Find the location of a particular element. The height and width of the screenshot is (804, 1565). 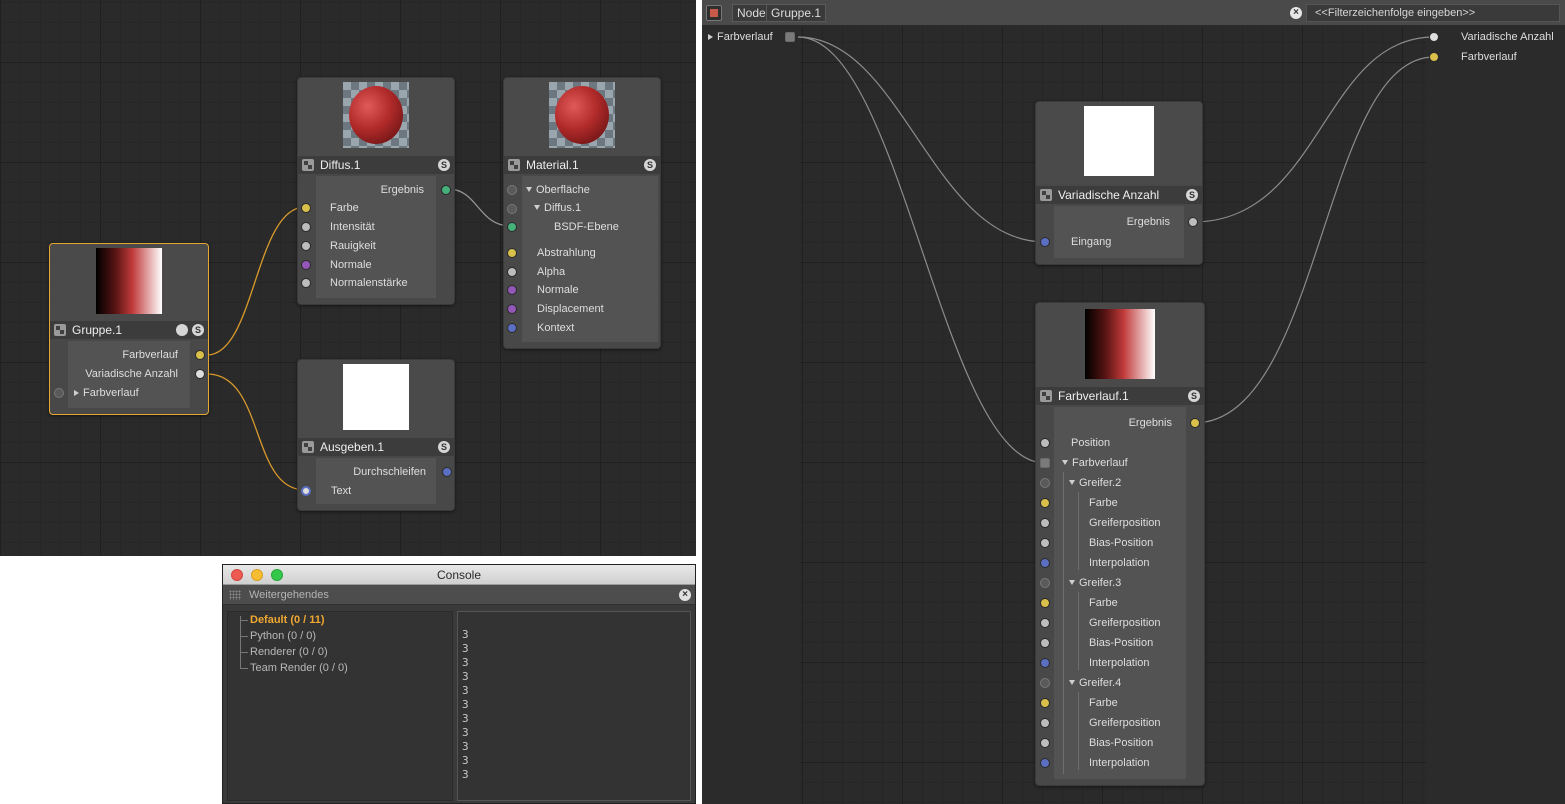

breadcrumb-node: Node is located at coordinates (751, 13).